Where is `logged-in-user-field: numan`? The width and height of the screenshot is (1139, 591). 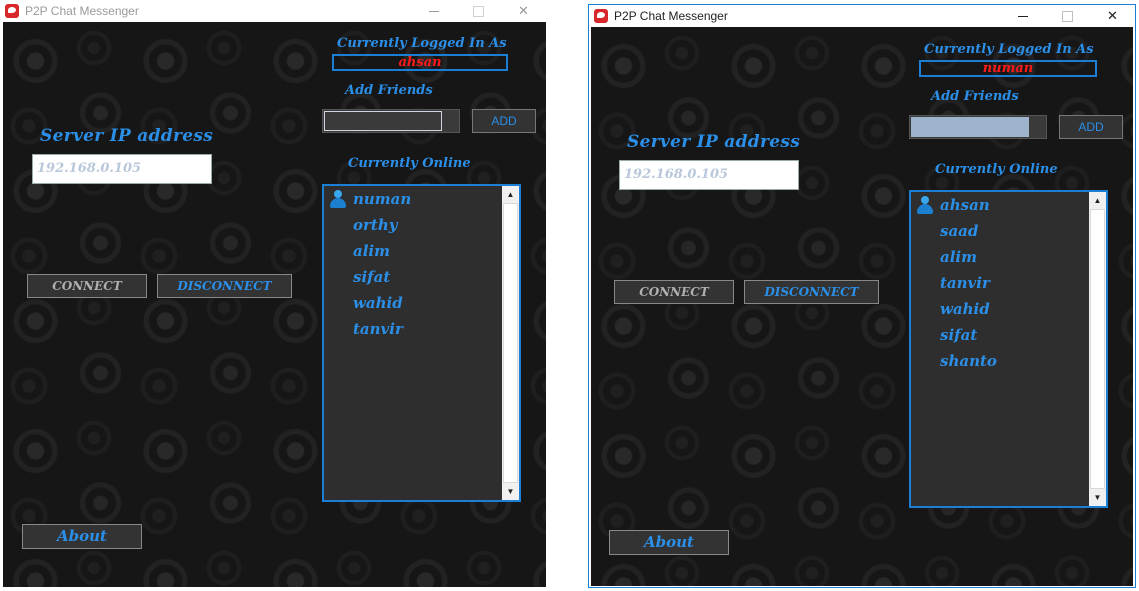 logged-in-user-field: numan is located at coordinates (1008, 68).